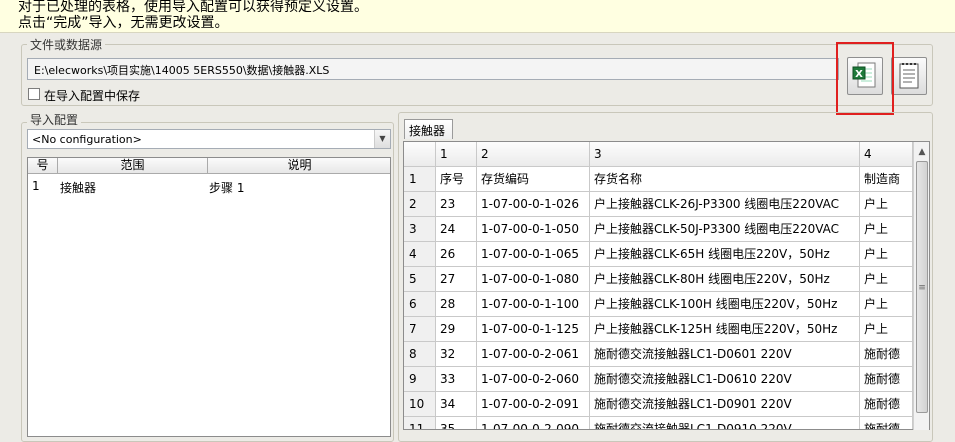 The height and width of the screenshot is (442, 955). What do you see at coordinates (533, 179) in the screenshot?
I see `grid-cell: 存货编码` at bounding box center [533, 179].